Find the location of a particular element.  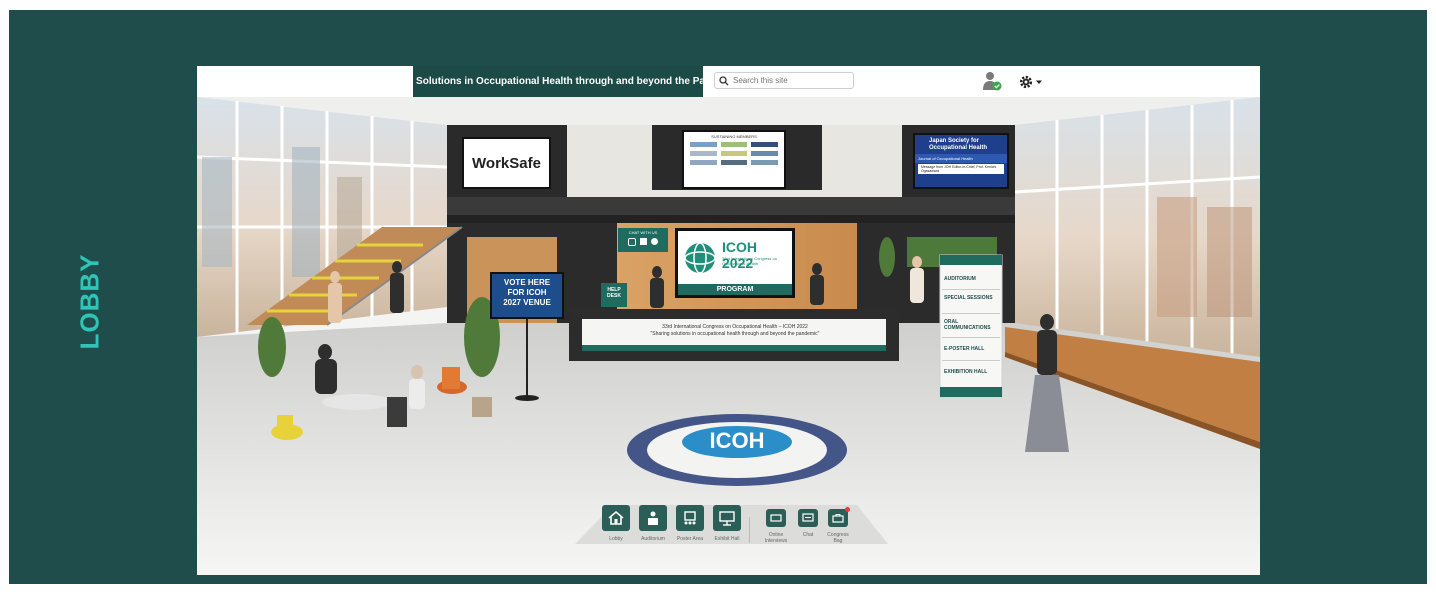

vote-line-3: 2027 VENUE is located at coordinates (527, 302).